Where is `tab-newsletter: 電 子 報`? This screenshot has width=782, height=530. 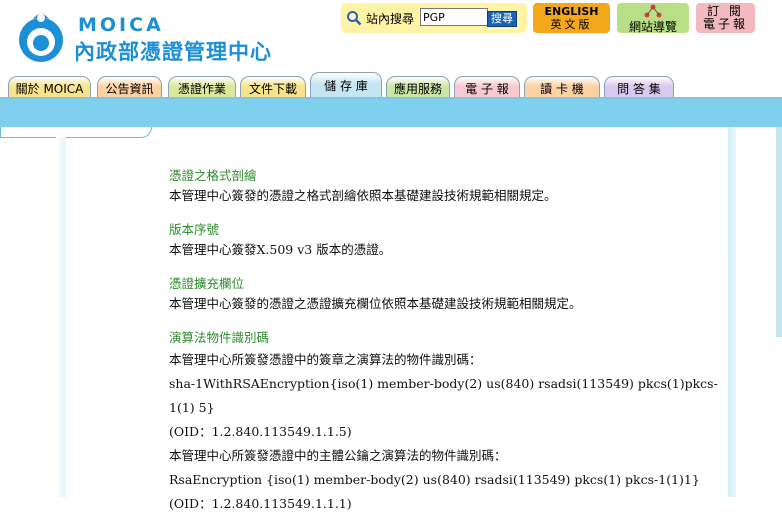 tab-newsletter: 電 子 報 is located at coordinates (487, 87).